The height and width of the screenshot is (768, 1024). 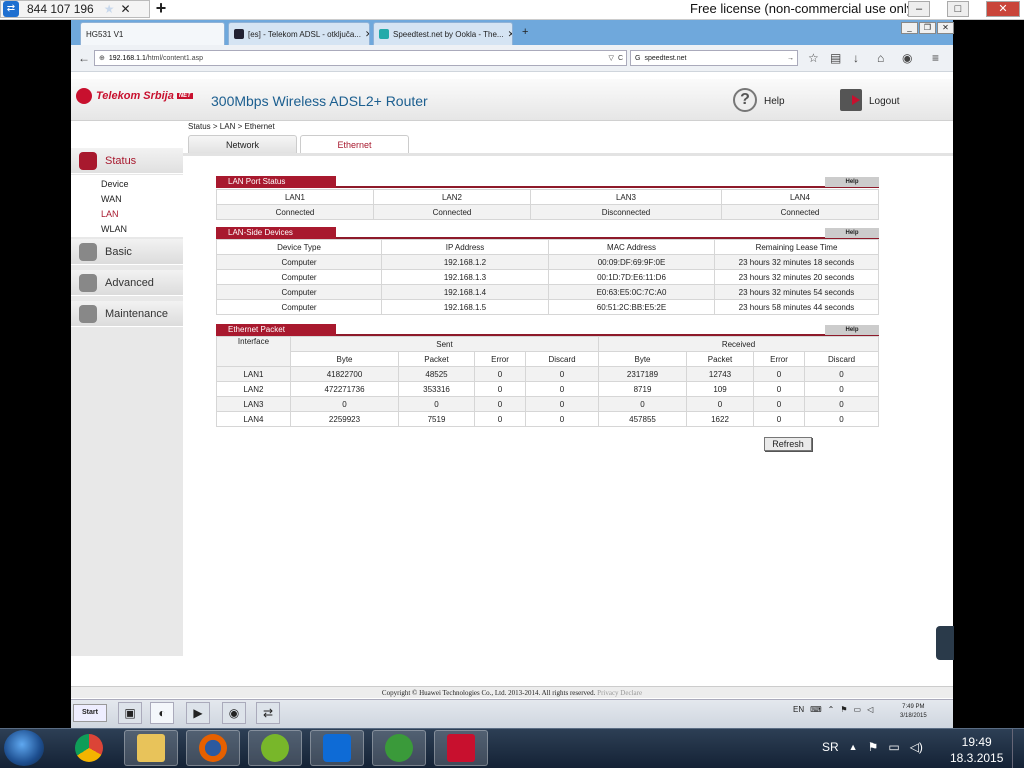 I want to click on logout-link: Logout, so click(x=884, y=101).